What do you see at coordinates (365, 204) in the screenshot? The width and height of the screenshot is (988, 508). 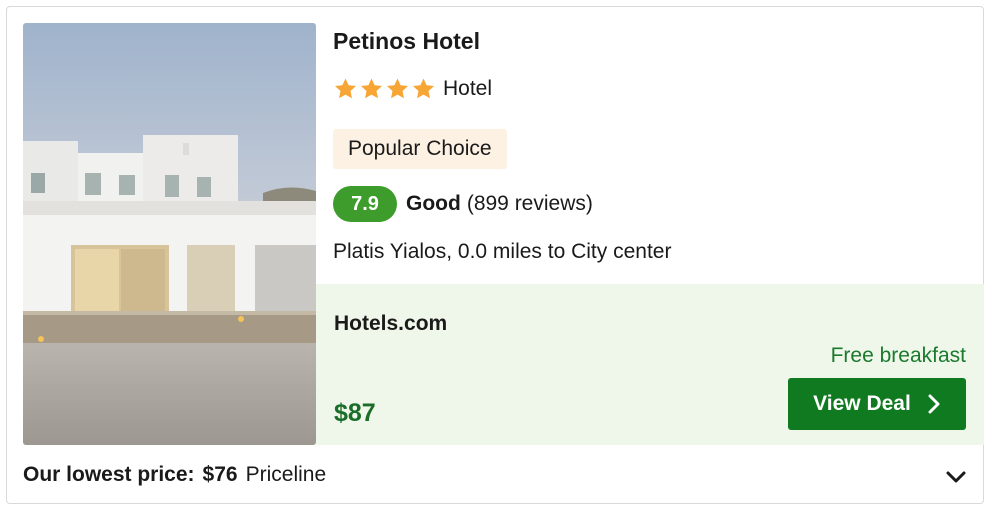 I see `score-badge: 7.9` at bounding box center [365, 204].